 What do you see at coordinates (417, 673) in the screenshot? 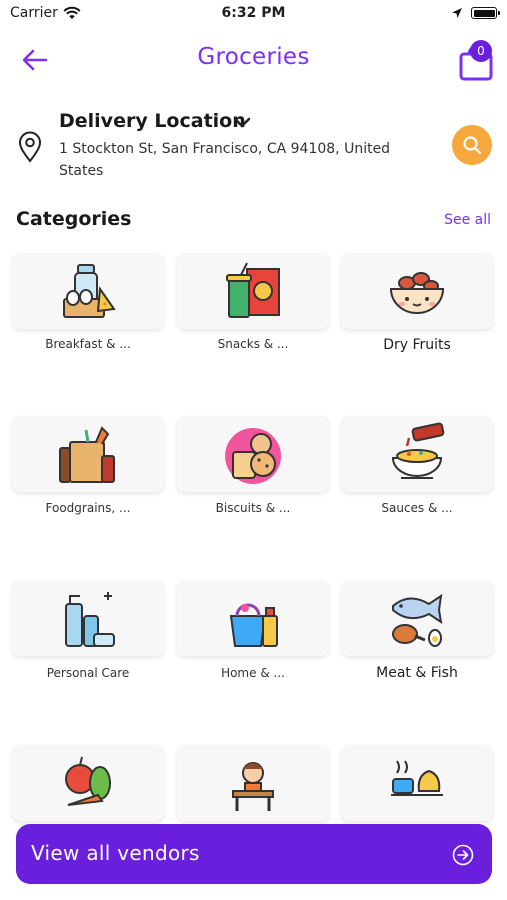
I see `category-label: Meat & Fish` at bounding box center [417, 673].